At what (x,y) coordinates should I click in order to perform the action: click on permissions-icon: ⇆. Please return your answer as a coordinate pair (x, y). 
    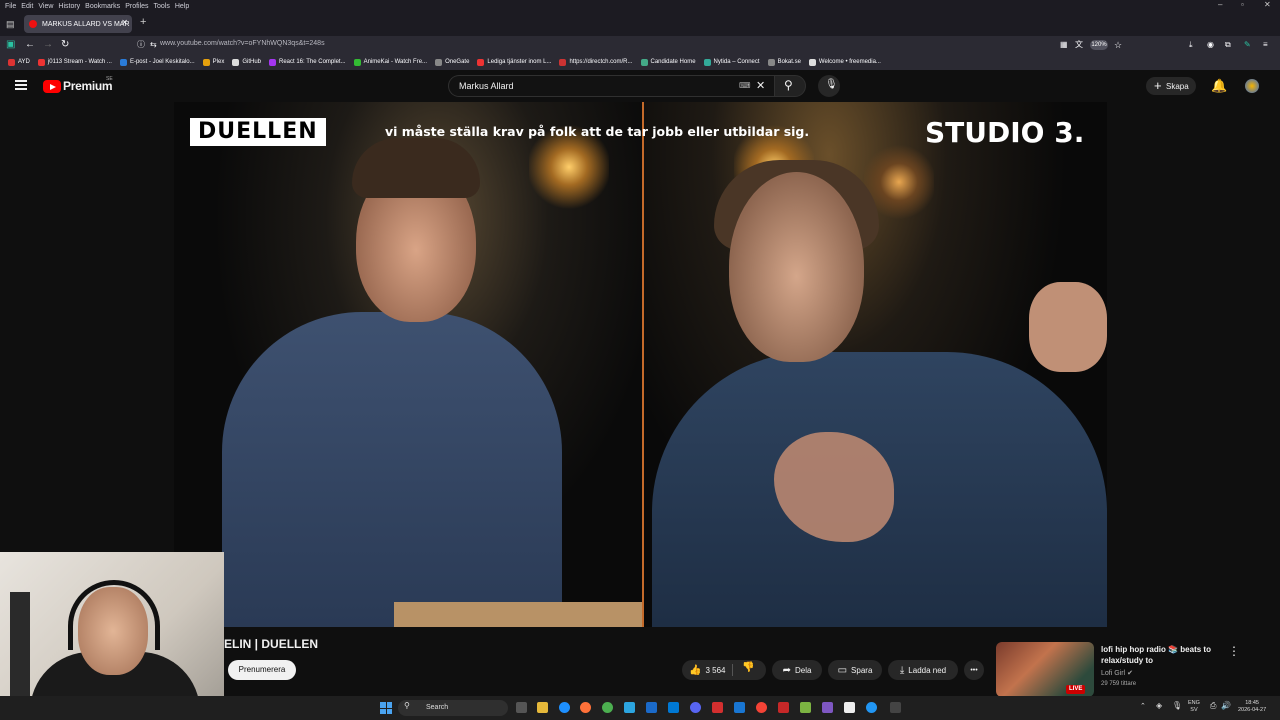
    Looking at the image, I should click on (153, 45).